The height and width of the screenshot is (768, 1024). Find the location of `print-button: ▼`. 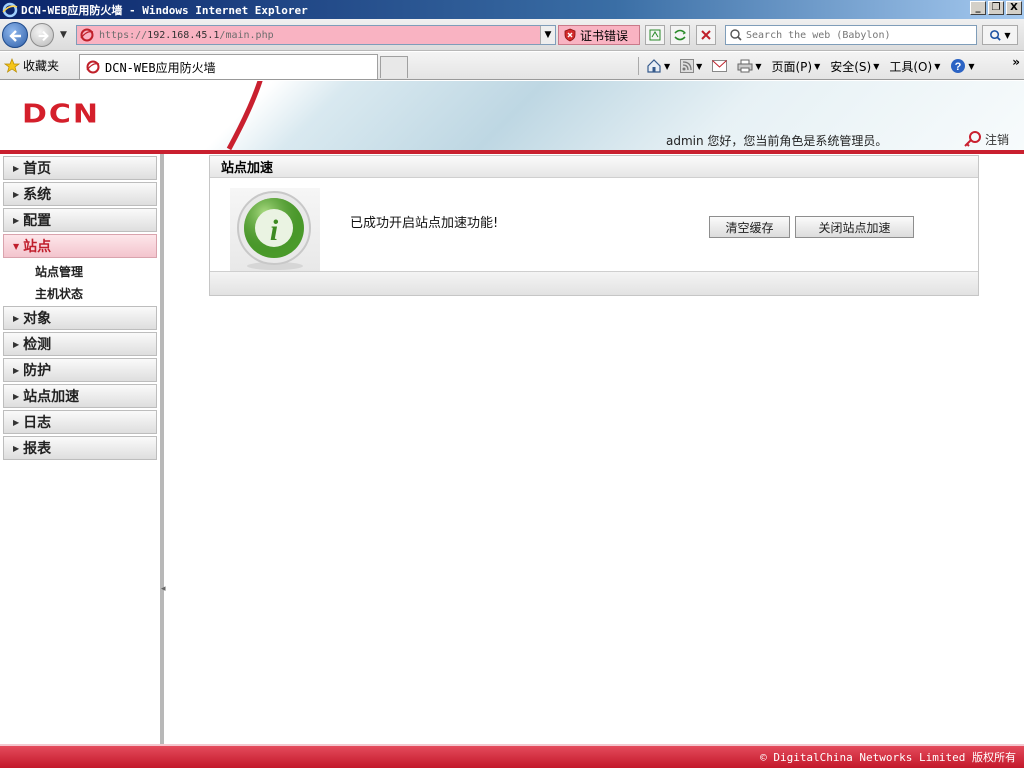

print-button: ▼ is located at coordinates (749, 66).